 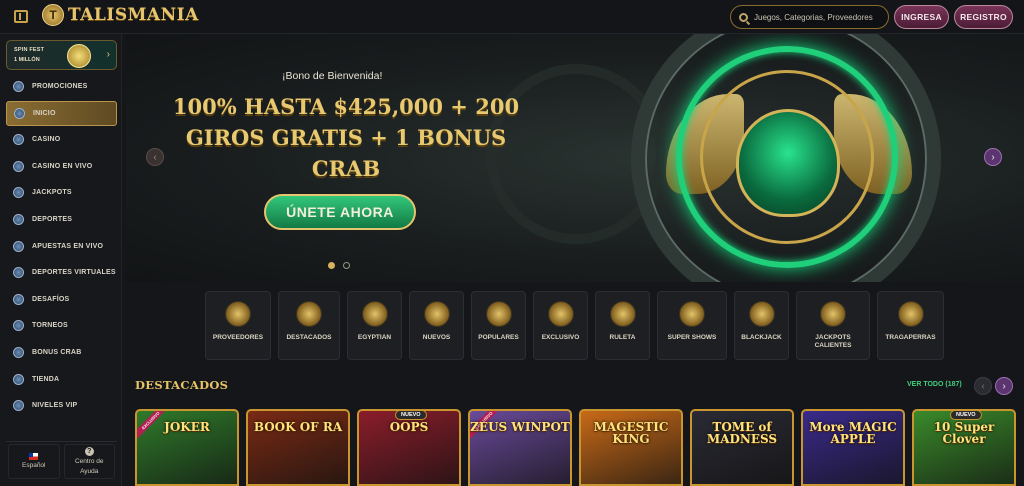 I want to click on live-bet-icon, so click(x=18, y=246).